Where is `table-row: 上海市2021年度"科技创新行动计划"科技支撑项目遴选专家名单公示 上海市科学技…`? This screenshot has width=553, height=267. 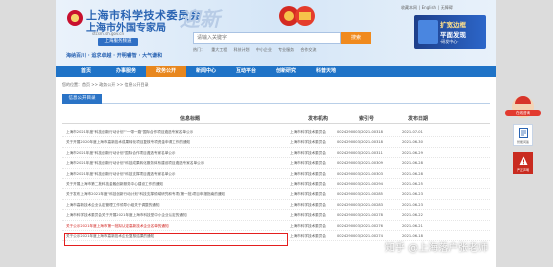 table-row: 上海市2021年度"科技创新行动计划"科技支撑项目遴选专家名单公示 上海市科学技… is located at coordinates (276, 174).